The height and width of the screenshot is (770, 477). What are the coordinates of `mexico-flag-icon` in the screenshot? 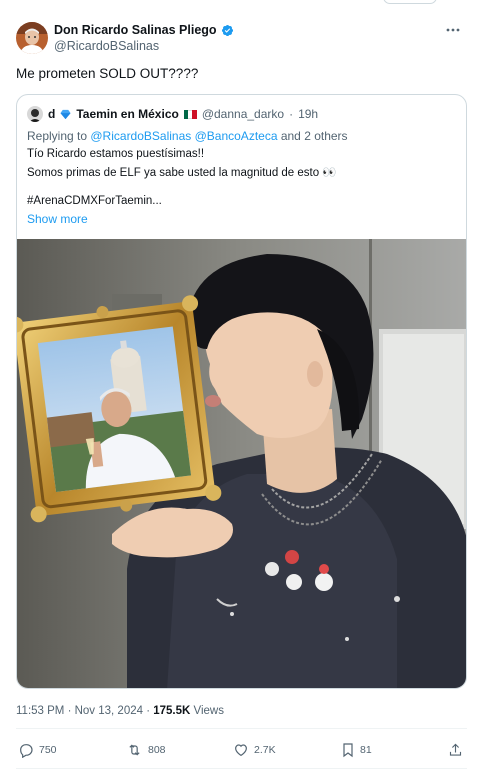 It's located at (190, 114).